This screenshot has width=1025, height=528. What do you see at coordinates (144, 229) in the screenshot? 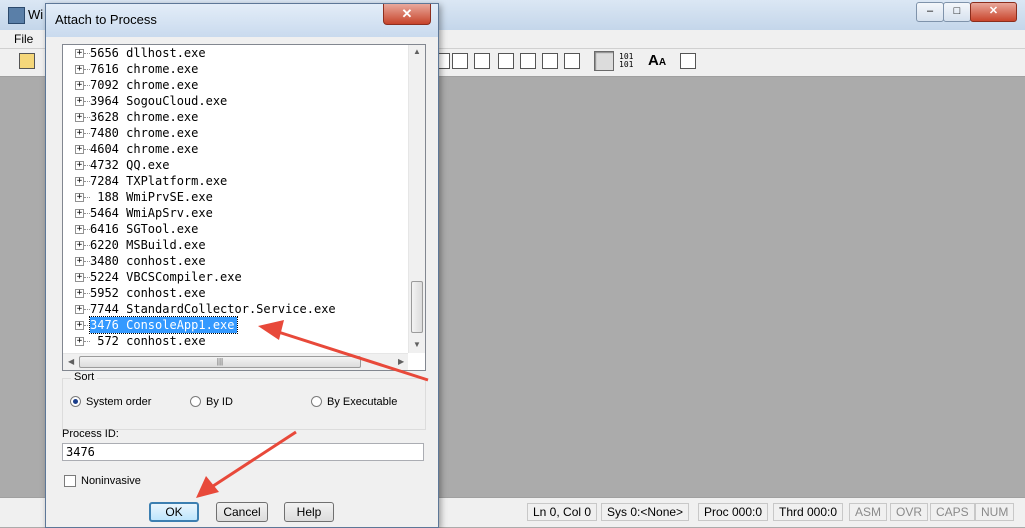
I see `process-label: 6416 SGTool.exe` at bounding box center [144, 229].